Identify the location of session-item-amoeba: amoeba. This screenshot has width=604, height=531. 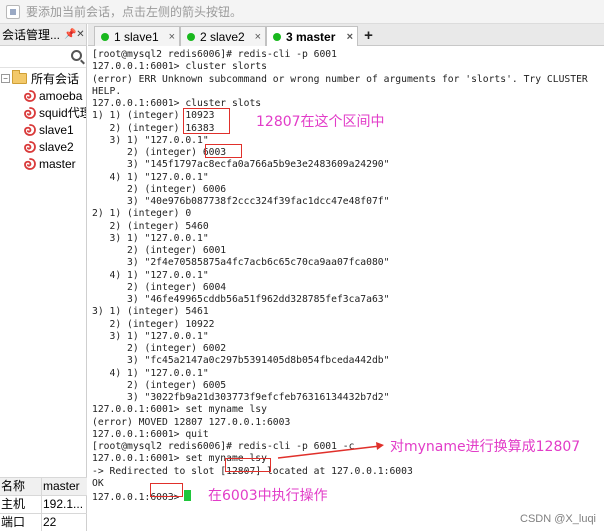
(43, 95).